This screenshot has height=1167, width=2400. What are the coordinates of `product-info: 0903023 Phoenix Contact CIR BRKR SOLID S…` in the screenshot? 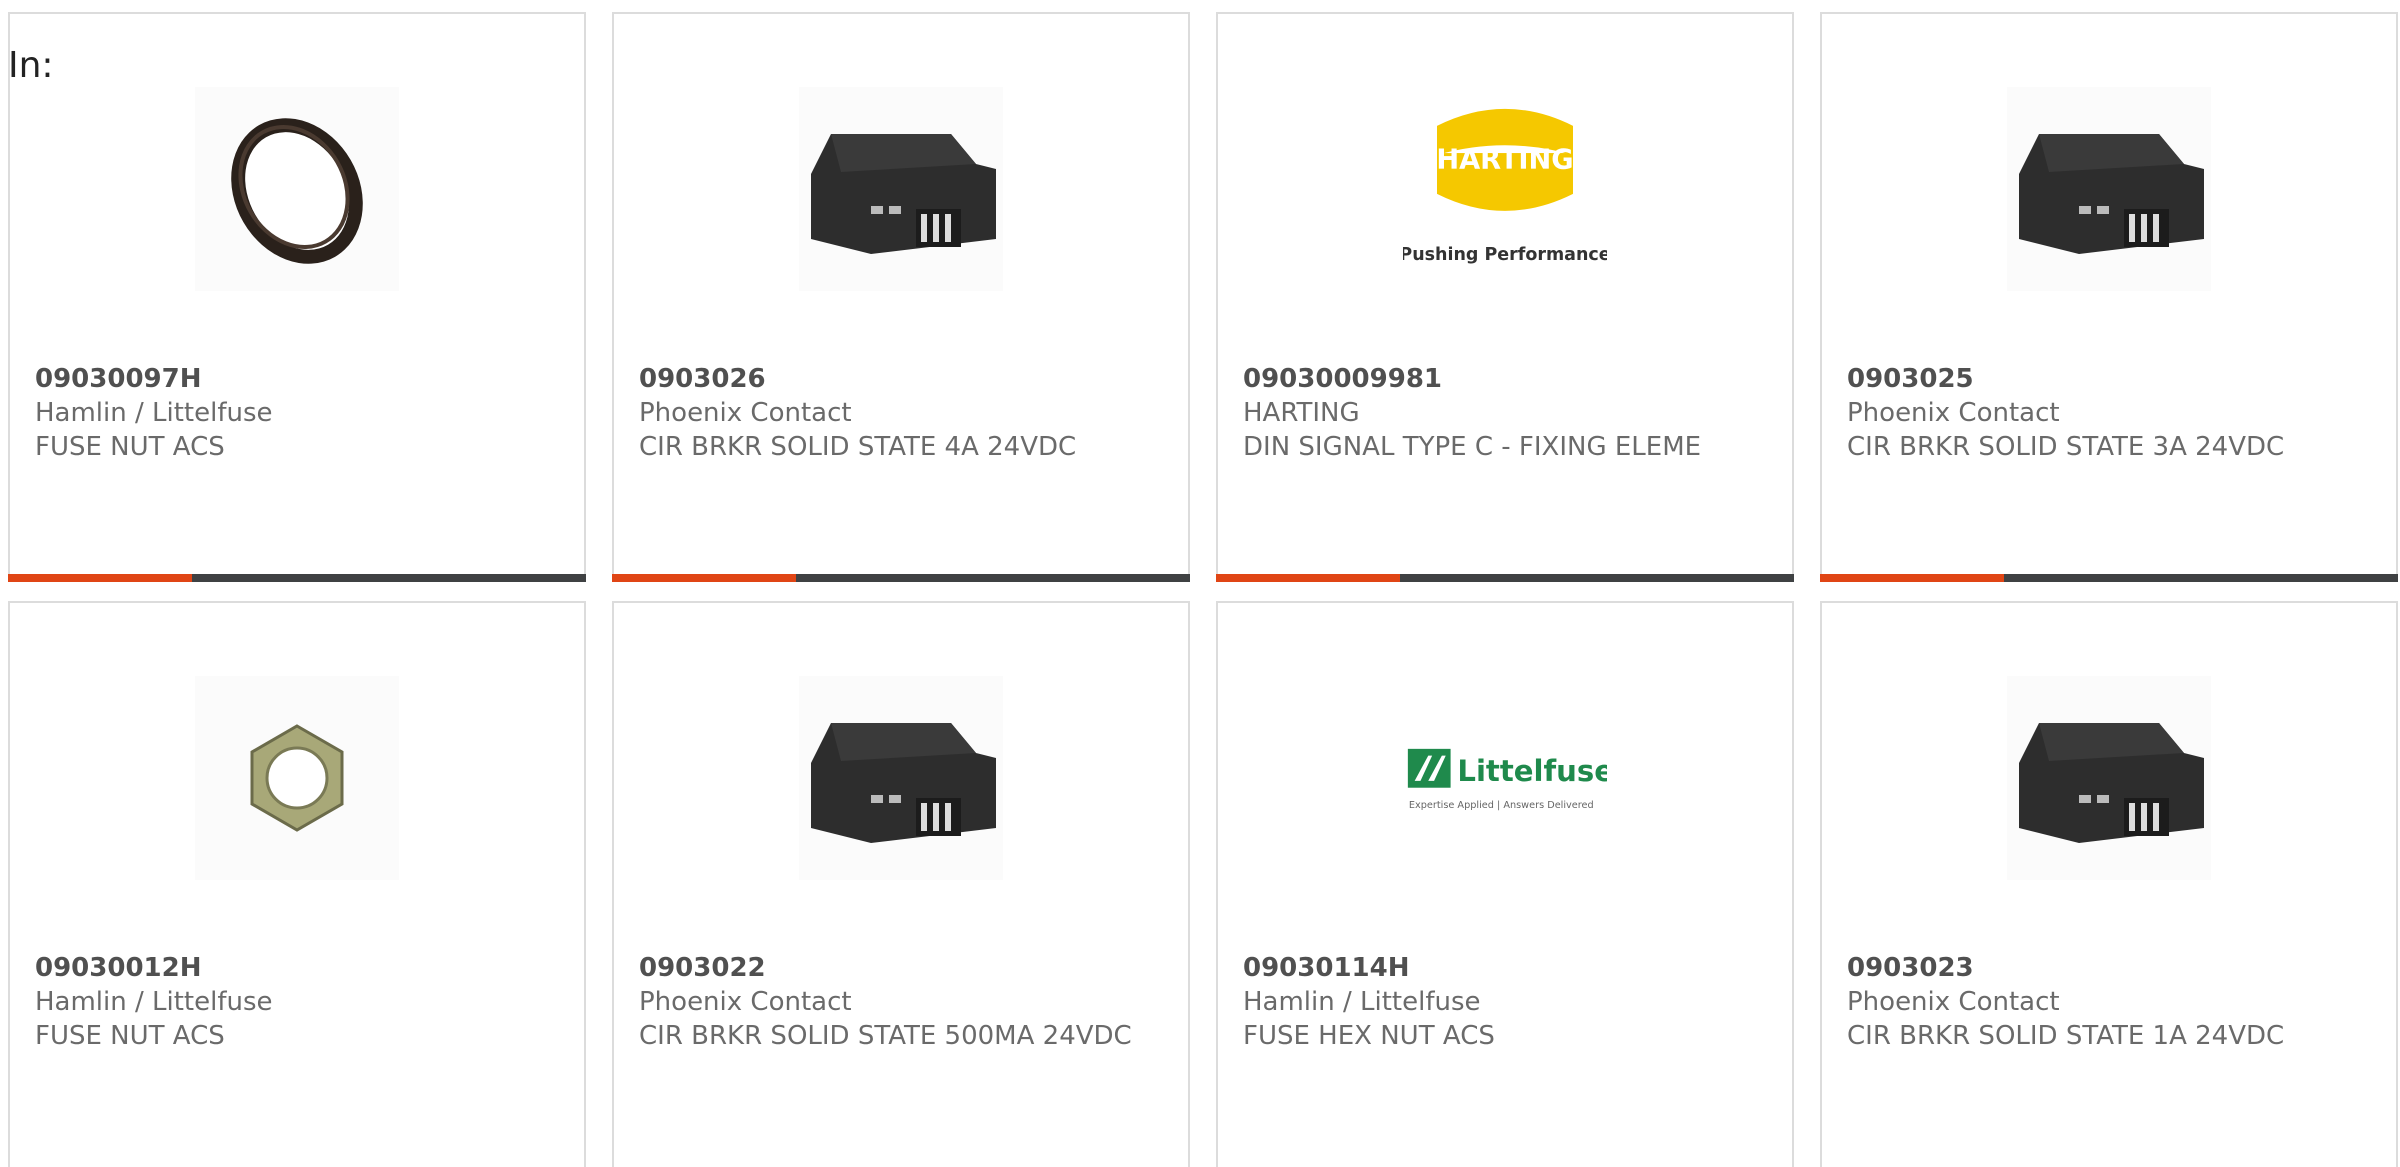 It's located at (2111, 1002).